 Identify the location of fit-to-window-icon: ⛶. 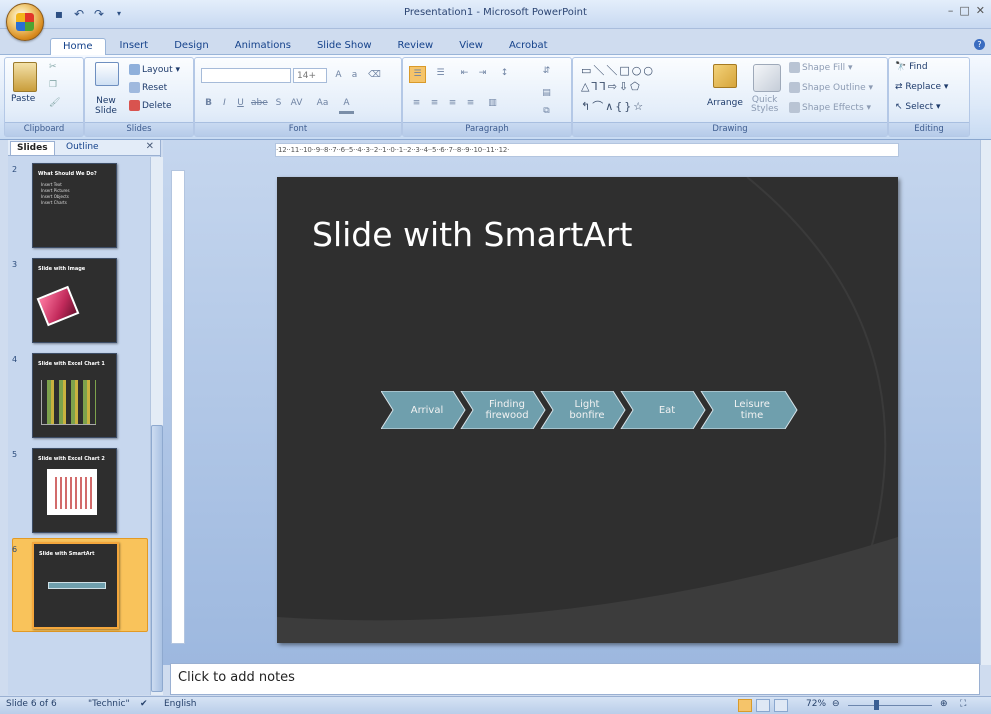
(963, 704).